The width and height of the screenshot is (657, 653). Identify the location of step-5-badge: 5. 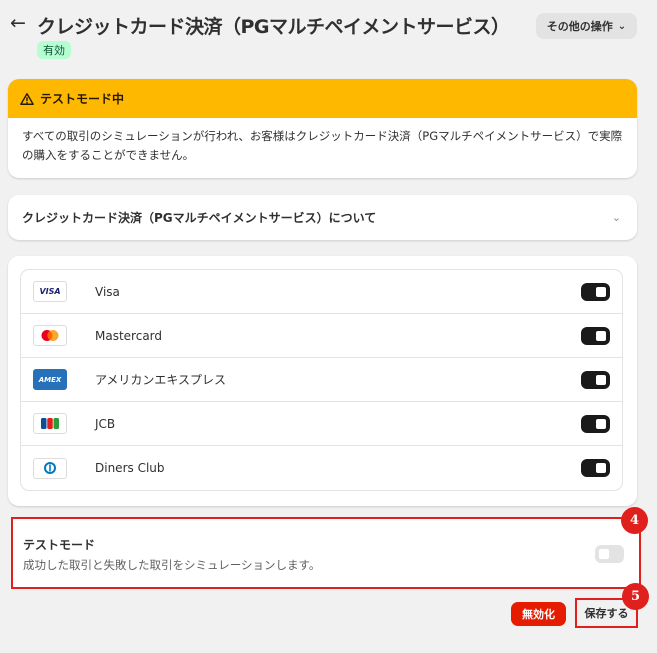
(635, 596).